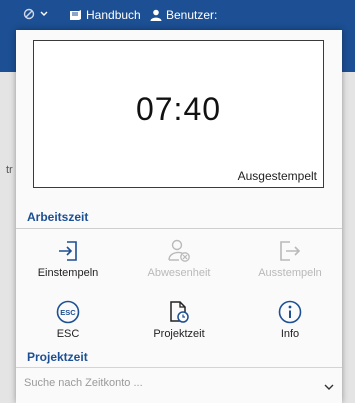 This screenshot has height=403, width=355. I want to click on background-page-left, so click(8, 216).